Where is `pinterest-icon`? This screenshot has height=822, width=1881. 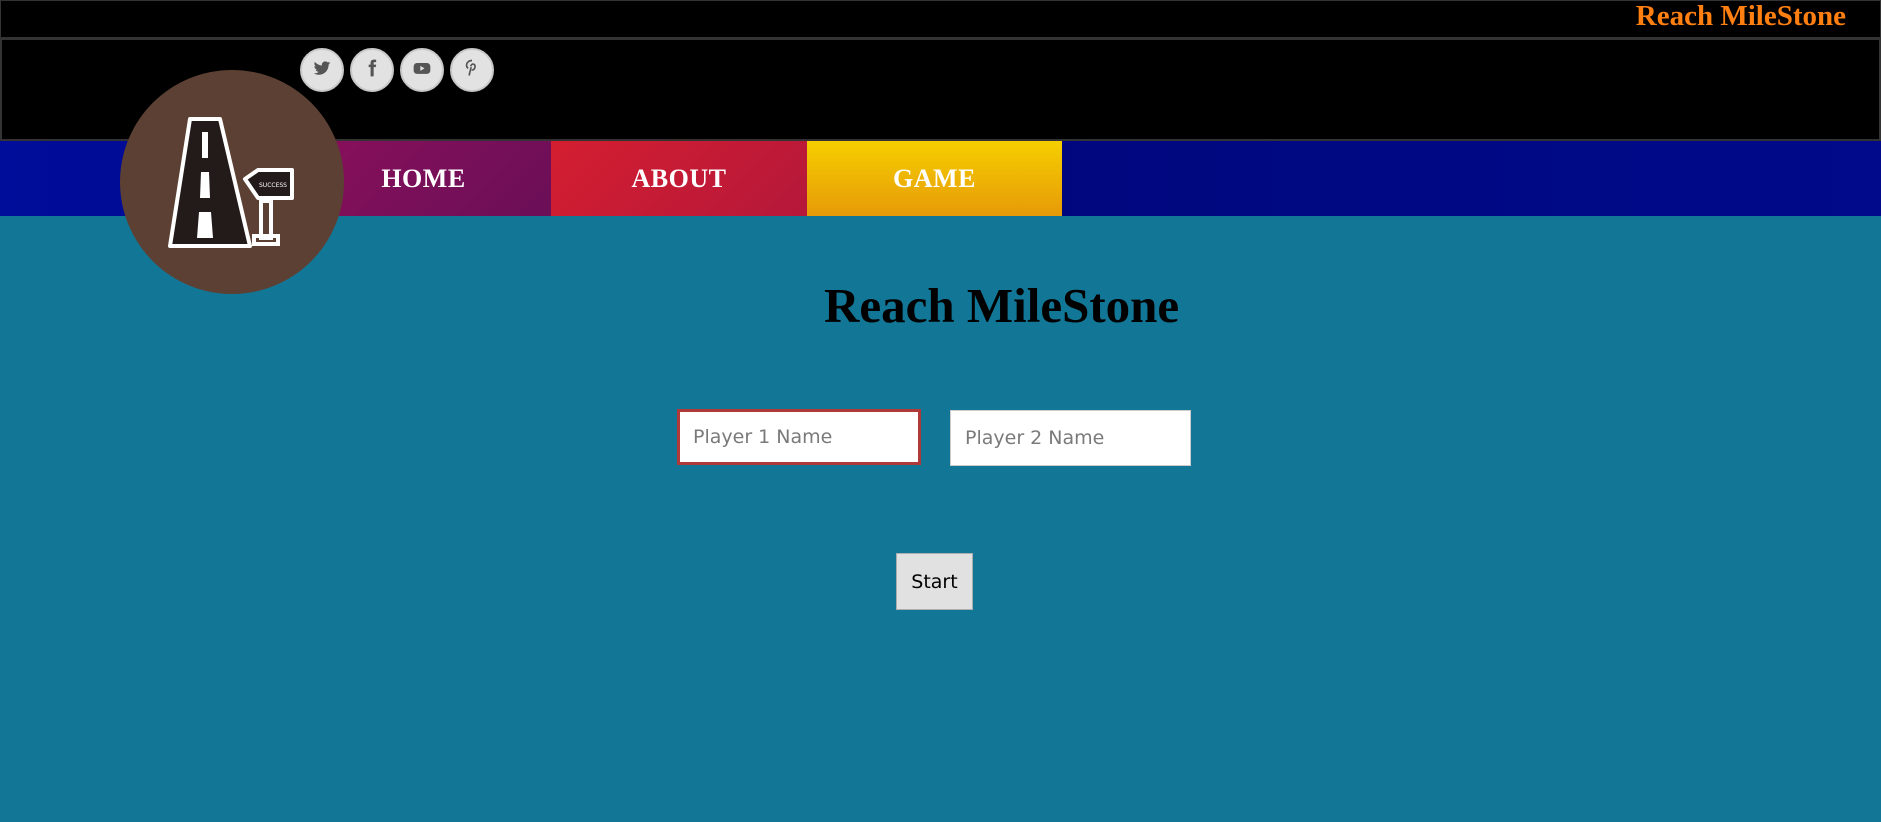
pinterest-icon is located at coordinates (472, 70).